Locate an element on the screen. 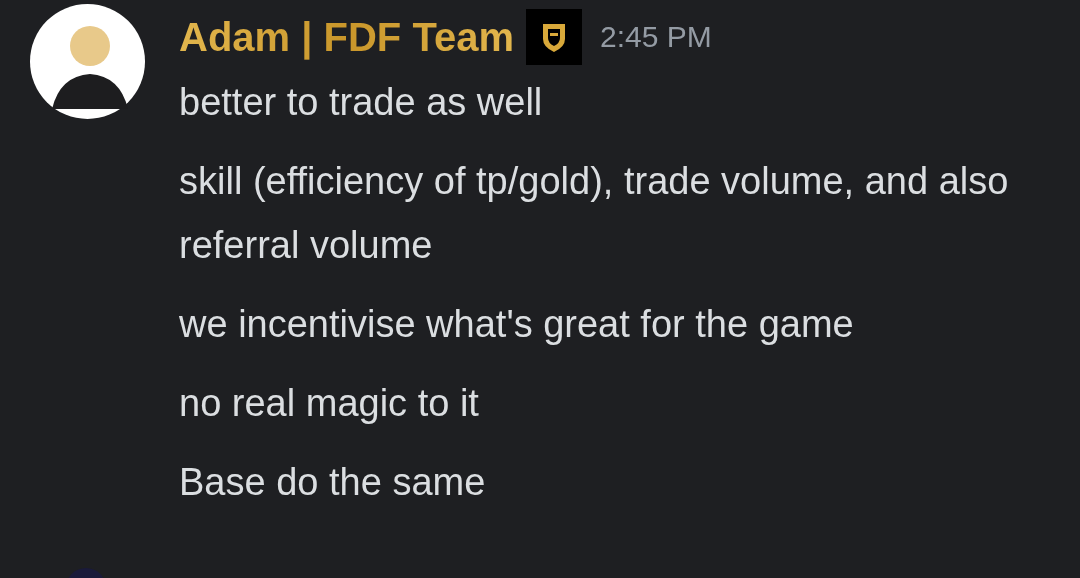 The width and height of the screenshot is (1080, 578). message-text: Base do the same is located at coordinates (333, 482).